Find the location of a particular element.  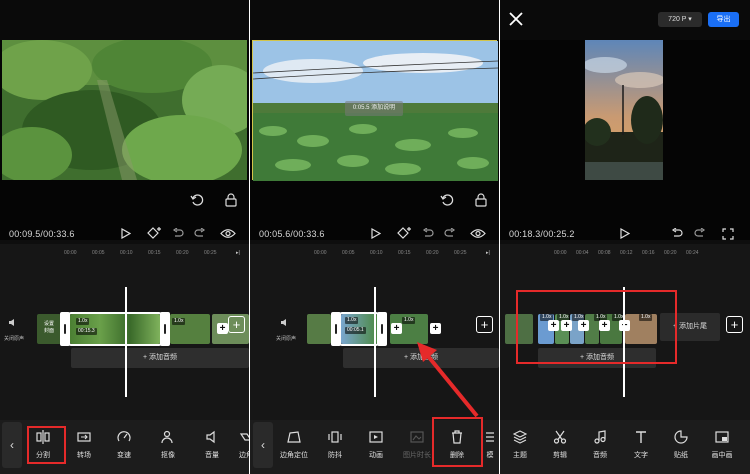

image-duration-icon is located at coordinates (417, 438).